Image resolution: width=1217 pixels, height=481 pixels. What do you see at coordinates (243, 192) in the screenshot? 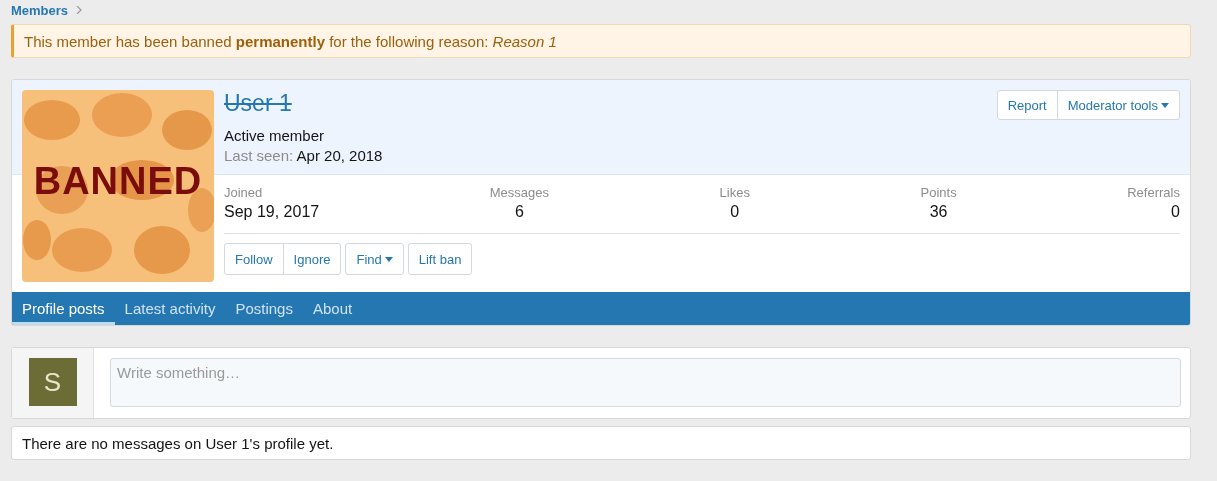
I see `stat-label: Joined` at bounding box center [243, 192].